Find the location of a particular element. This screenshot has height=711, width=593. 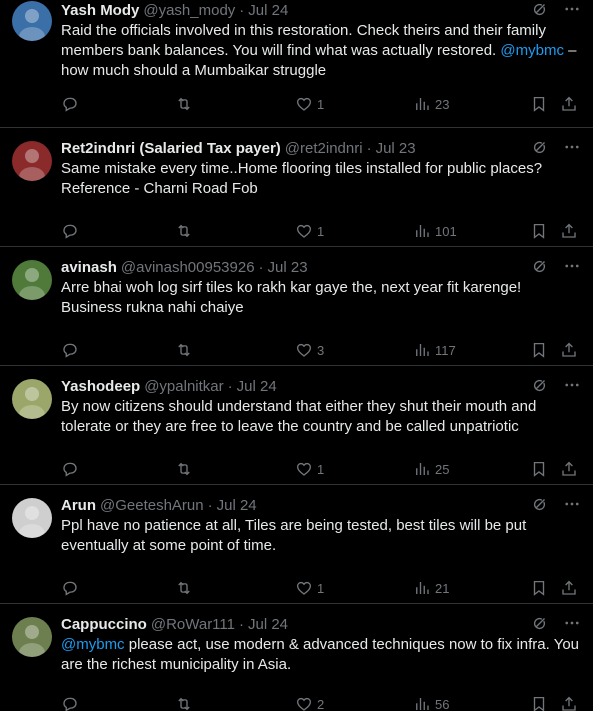

views-icon is located at coordinates (422, 231).